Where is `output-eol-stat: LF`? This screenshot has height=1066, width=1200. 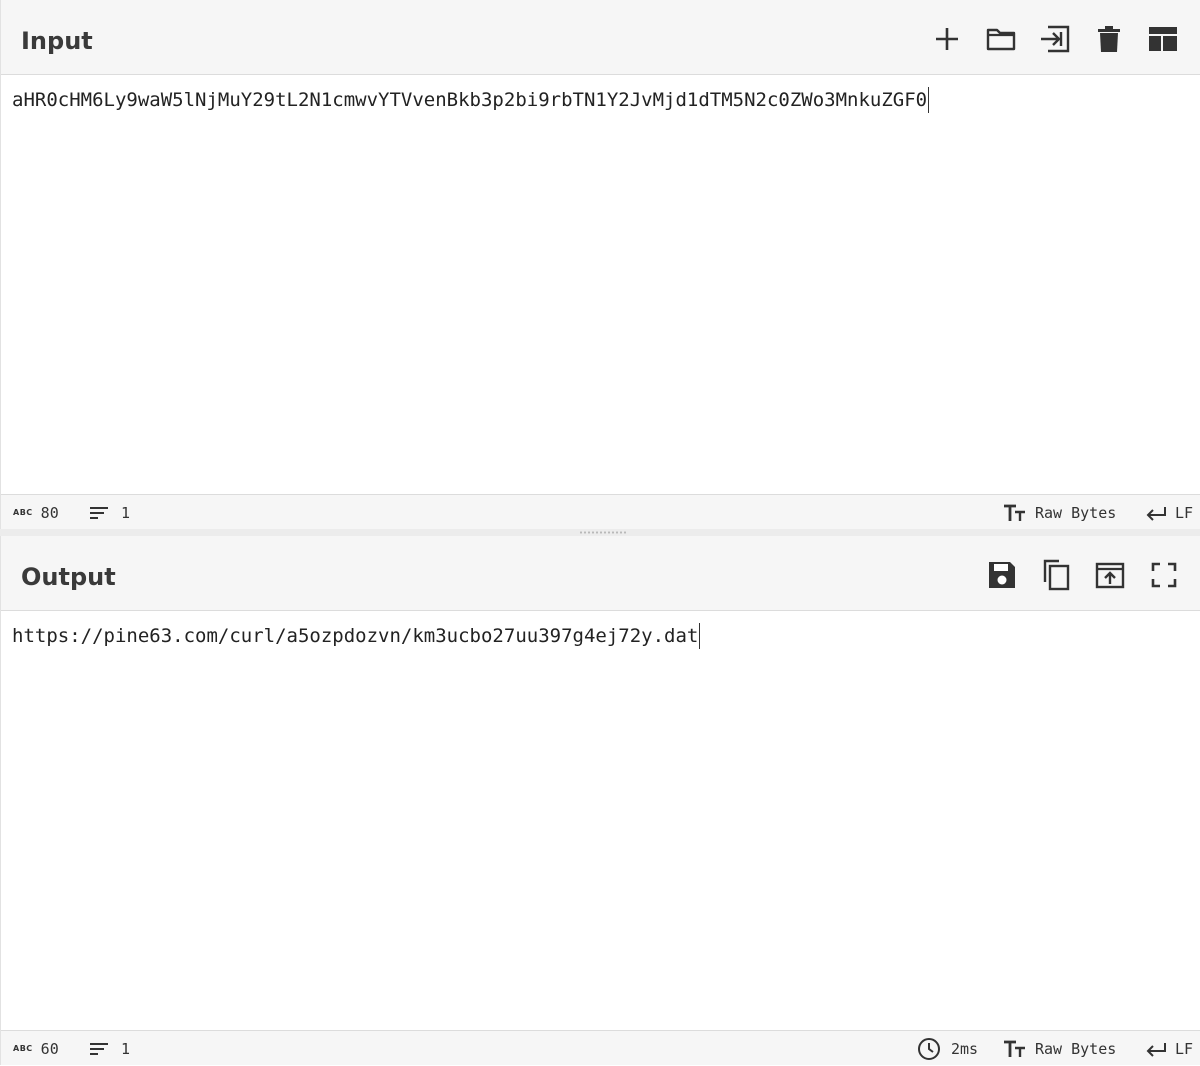 output-eol-stat: LF is located at coordinates (1169, 1048).